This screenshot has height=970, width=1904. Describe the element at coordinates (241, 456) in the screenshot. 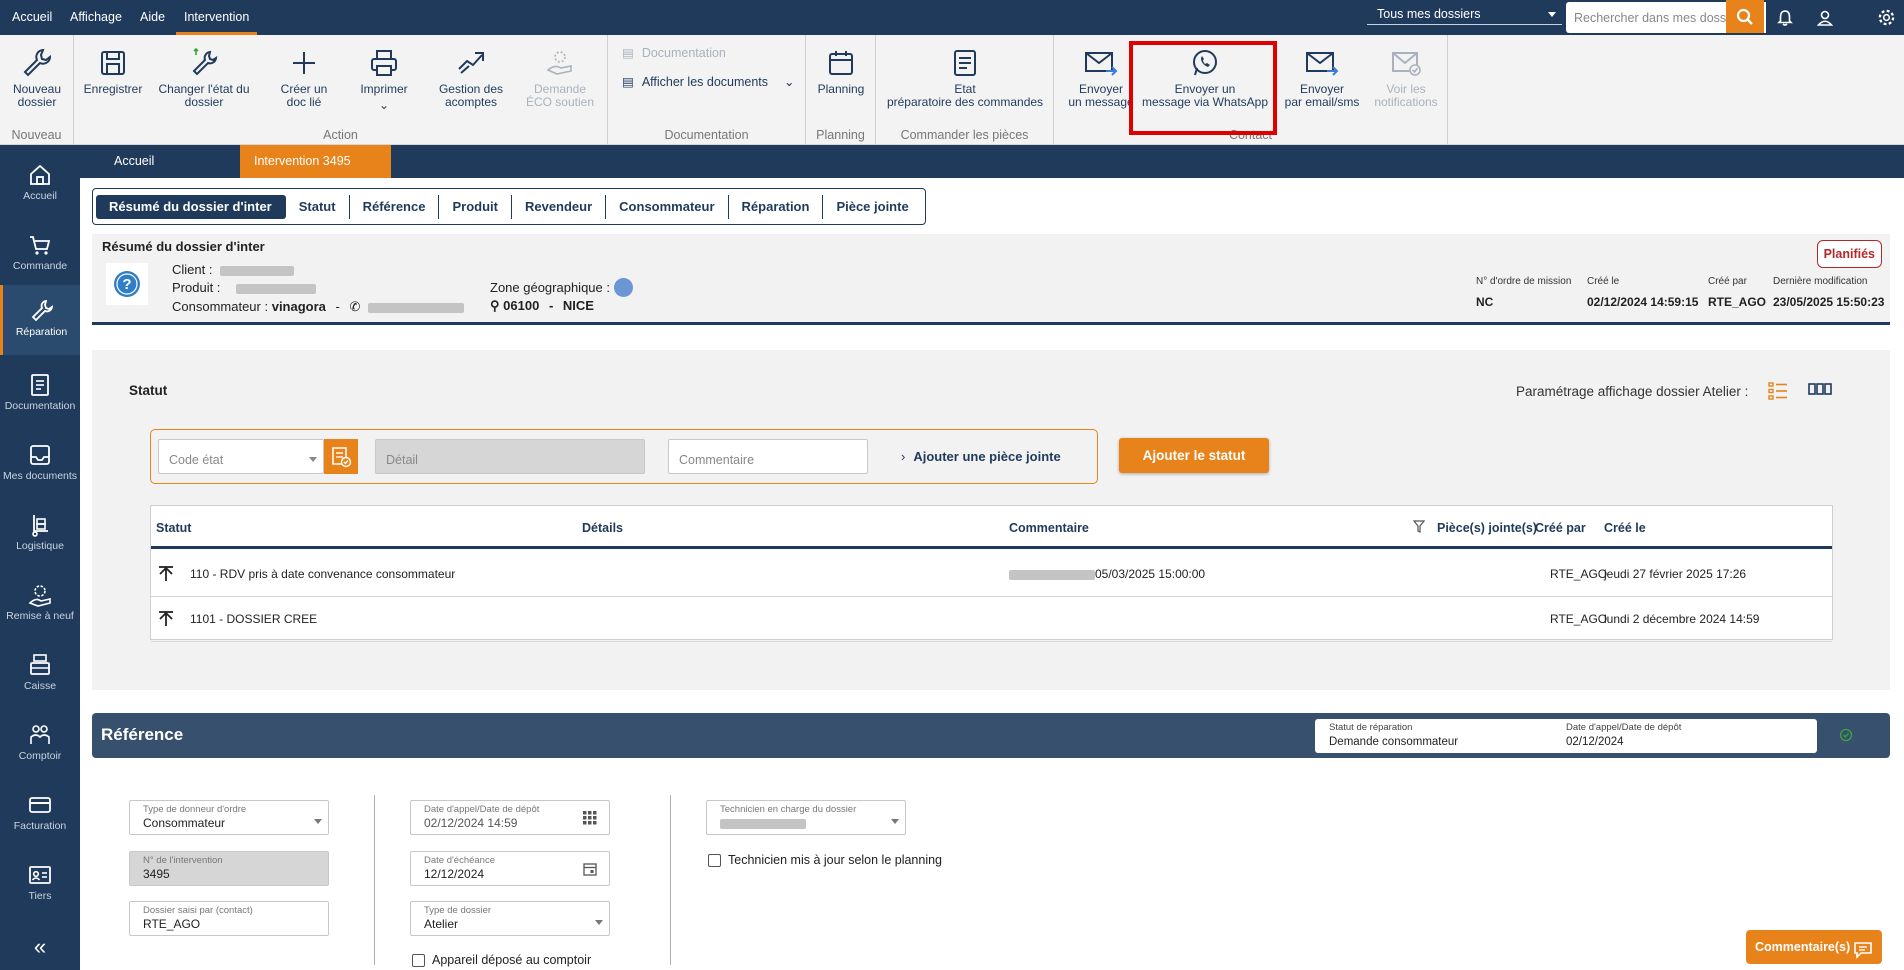

I see `code-etat-select: Code état` at that location.